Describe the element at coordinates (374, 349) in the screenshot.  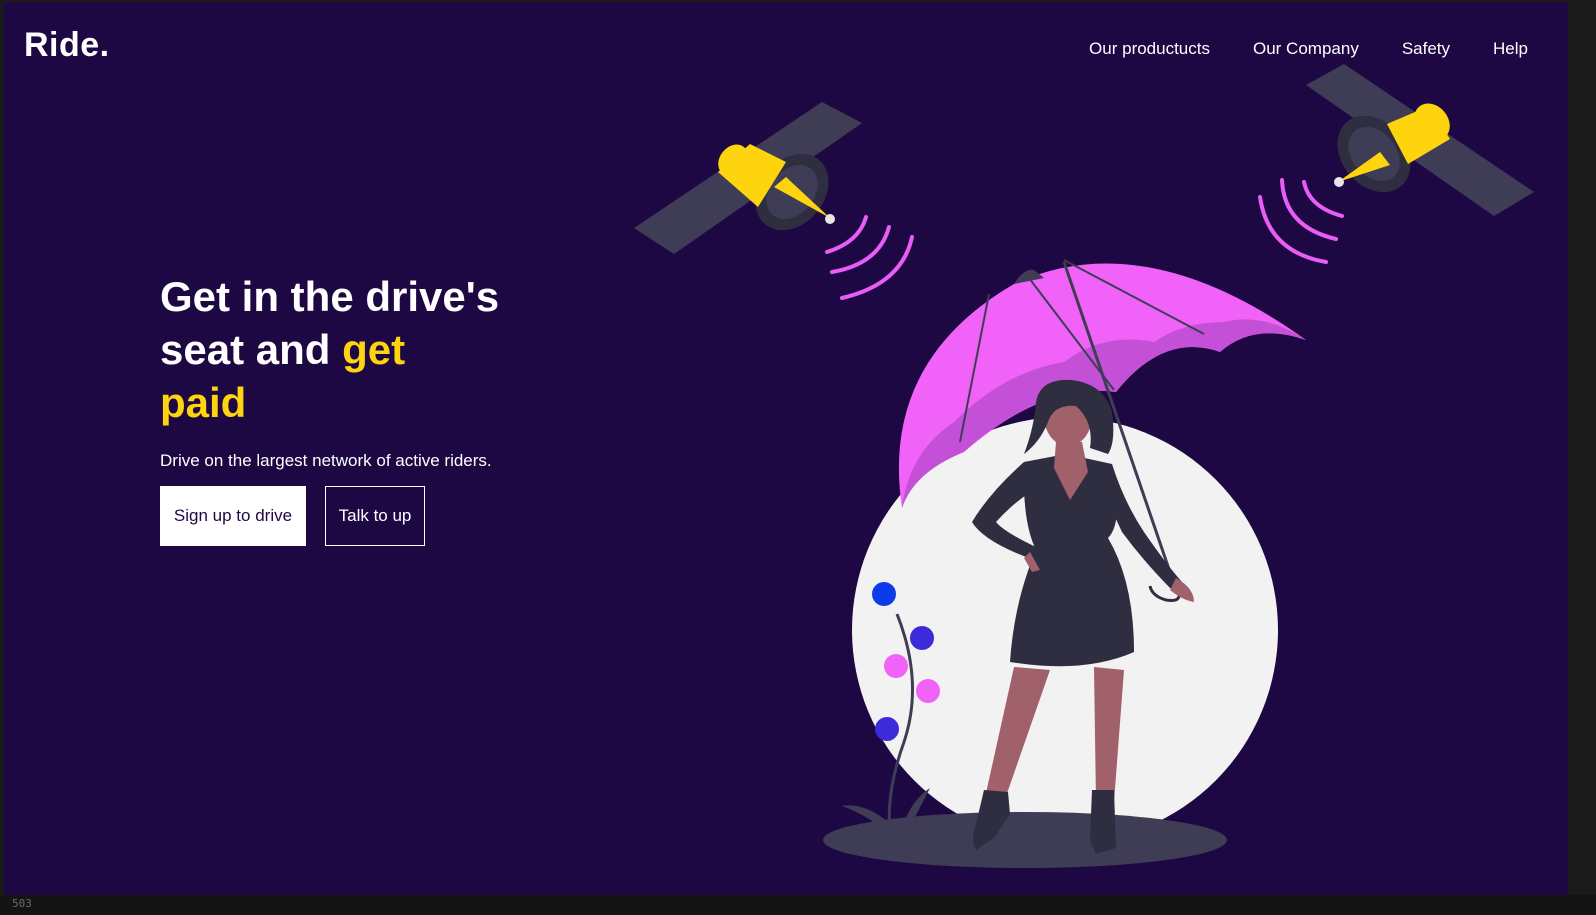
I see `hero-title-line2-accent: get` at that location.